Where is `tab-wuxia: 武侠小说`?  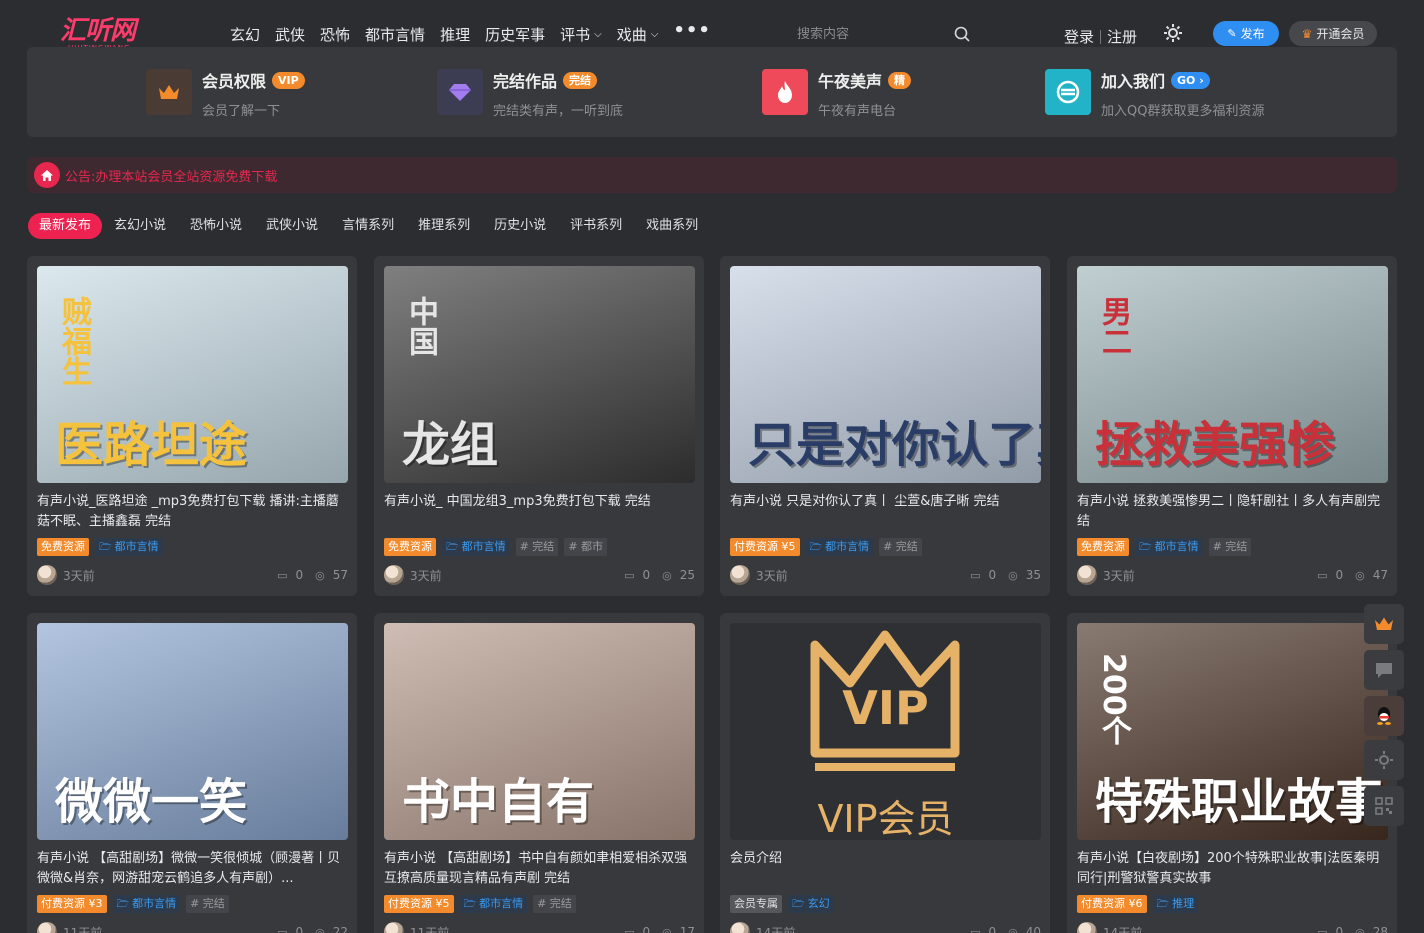 tab-wuxia: 武侠小说 is located at coordinates (292, 226).